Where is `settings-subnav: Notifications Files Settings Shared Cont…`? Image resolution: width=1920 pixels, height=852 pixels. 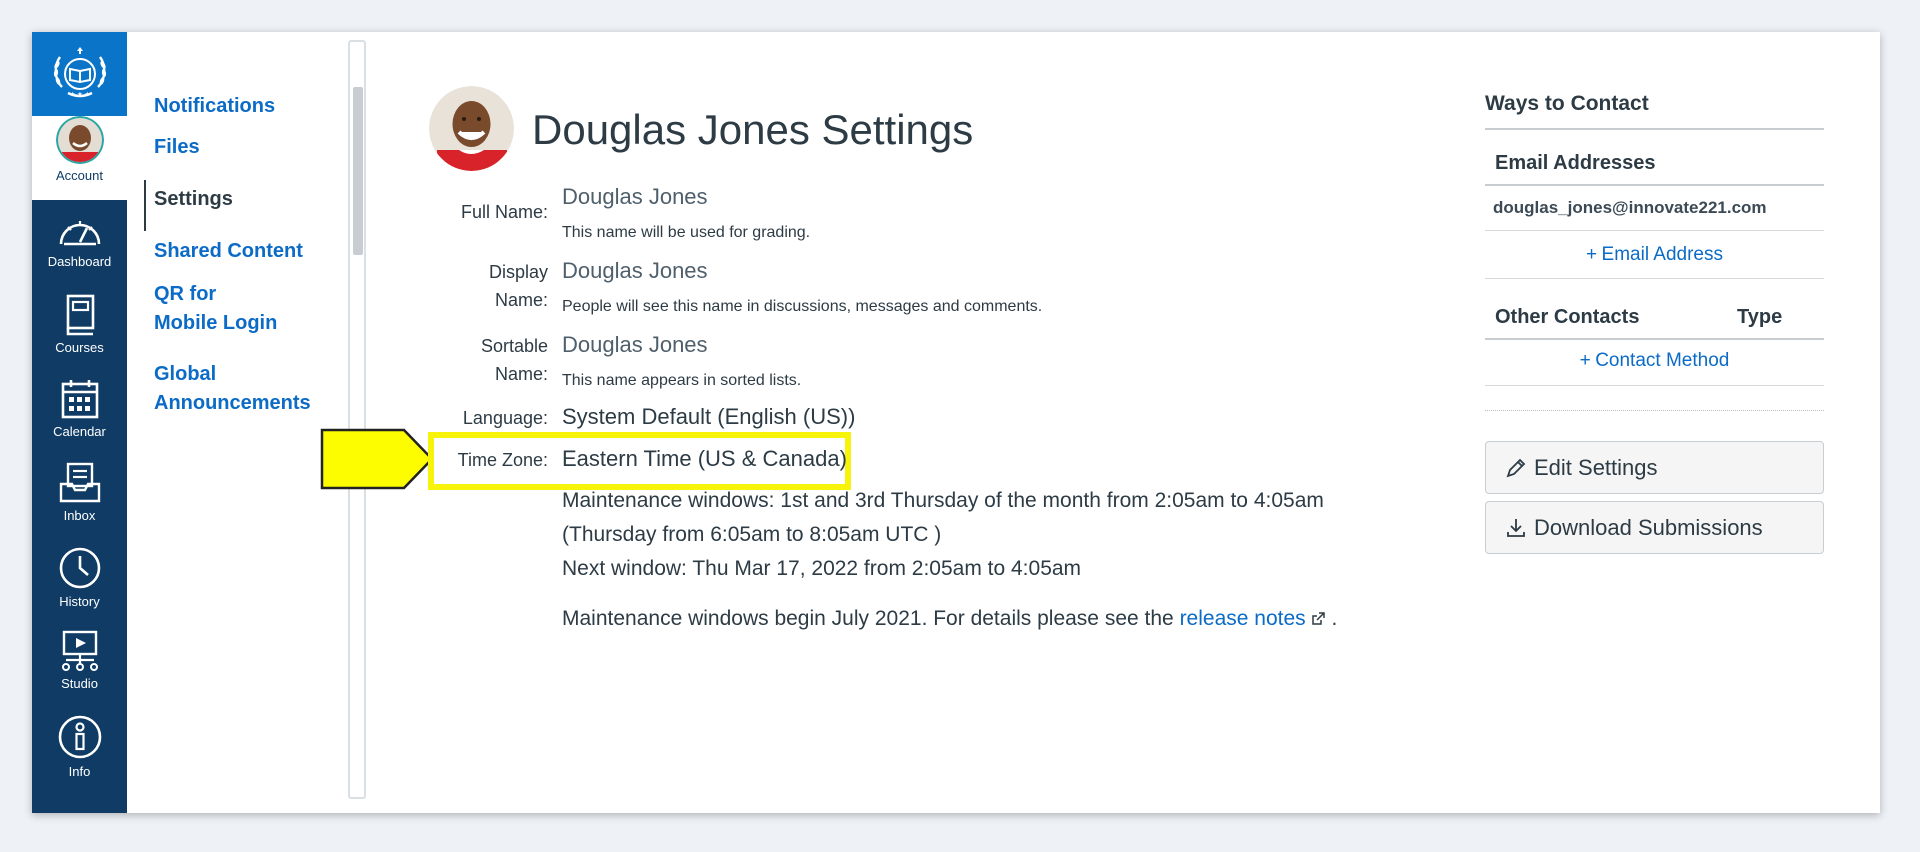
settings-subnav: Notifications Files Settings Shared Cont… is located at coordinates (234, 422).